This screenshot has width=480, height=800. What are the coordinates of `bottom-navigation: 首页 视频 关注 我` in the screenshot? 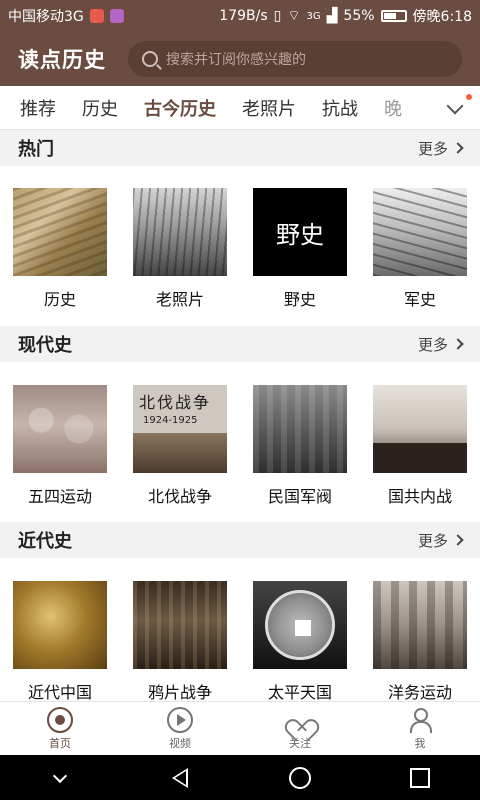 It's located at (240, 728).